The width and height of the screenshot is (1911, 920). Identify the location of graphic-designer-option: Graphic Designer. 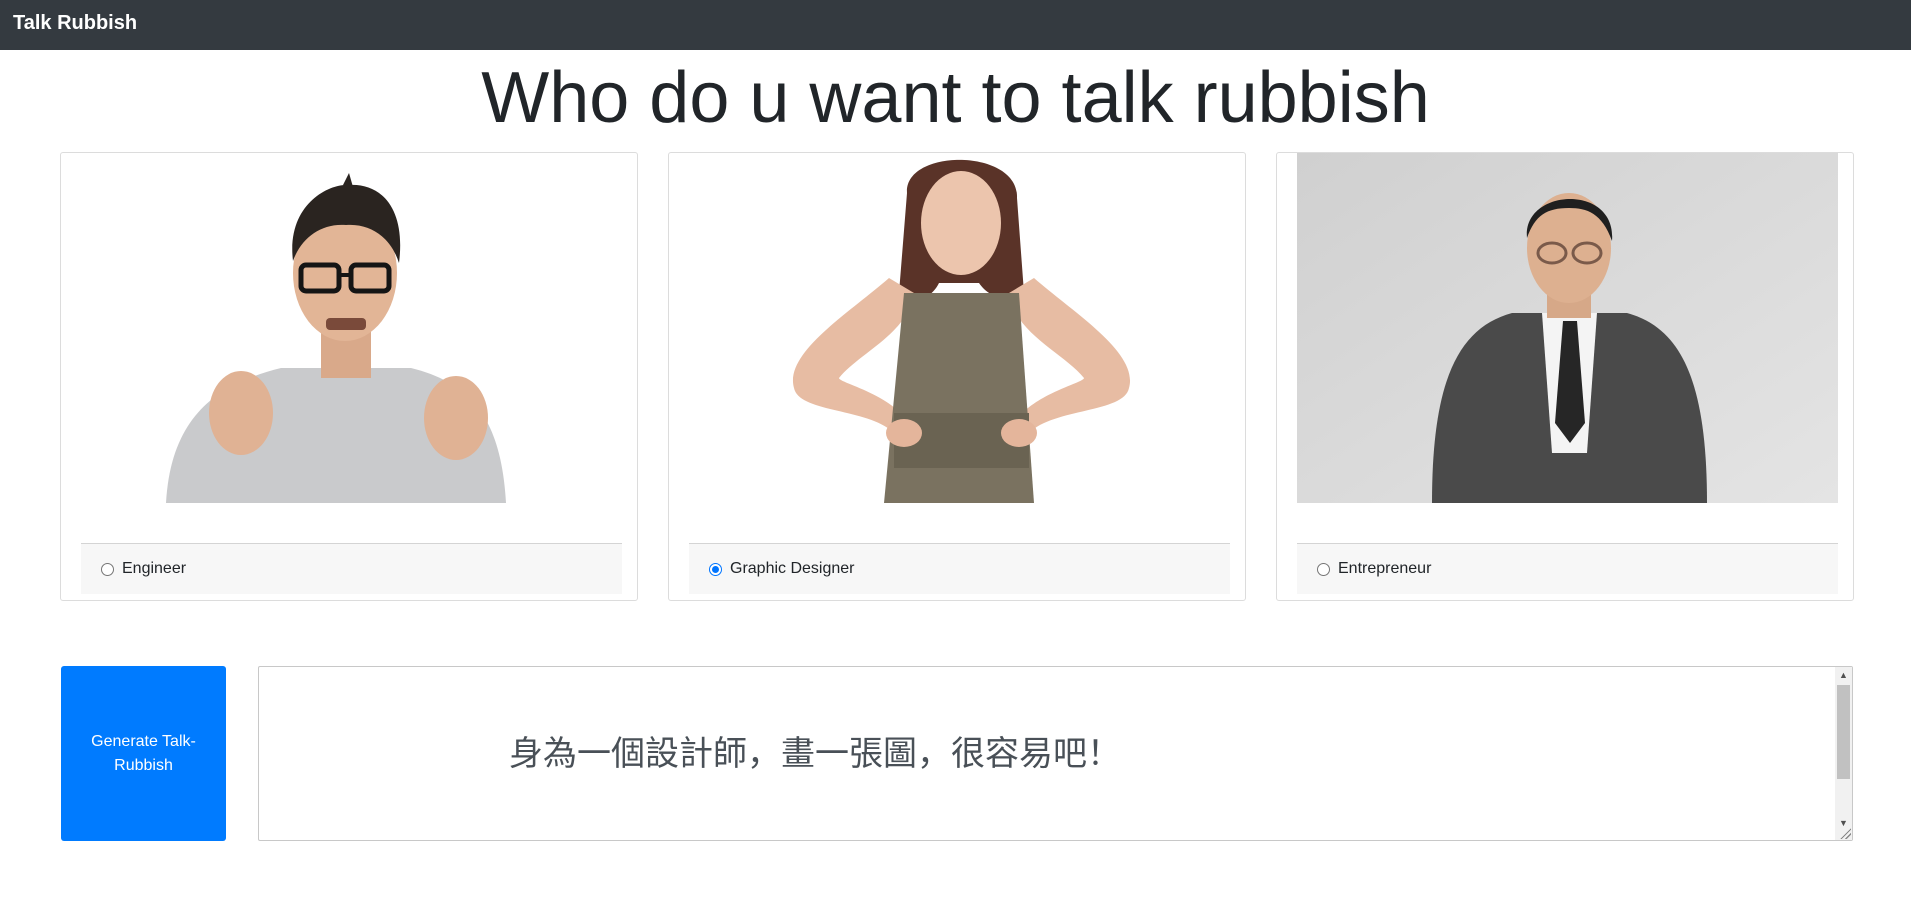
(959, 568).